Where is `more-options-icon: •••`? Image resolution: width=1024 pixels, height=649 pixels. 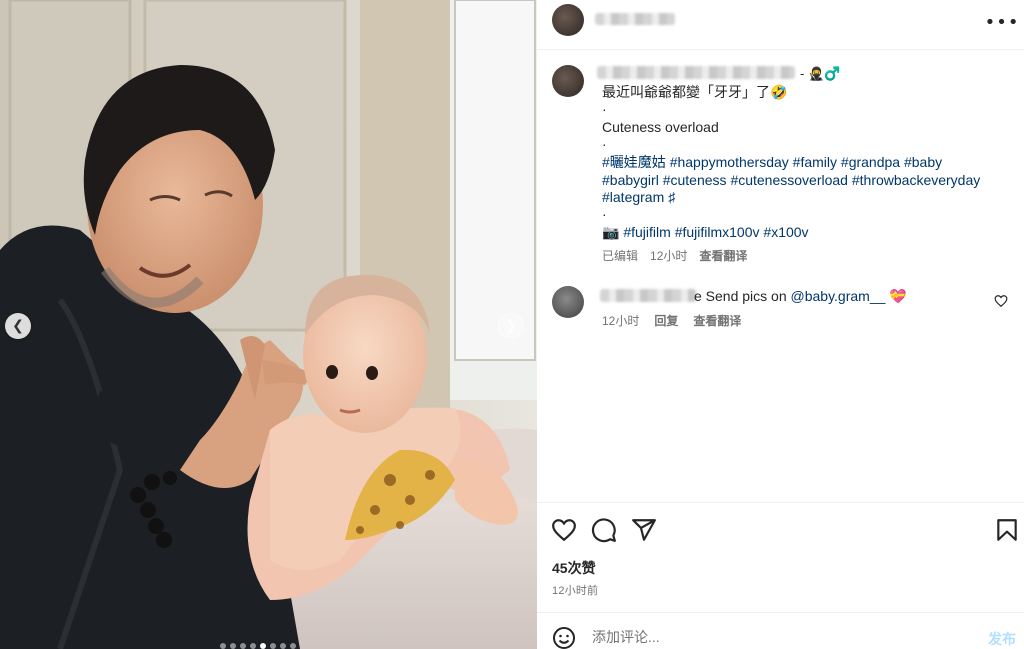 more-options-icon: ••• is located at coordinates (1002, 22).